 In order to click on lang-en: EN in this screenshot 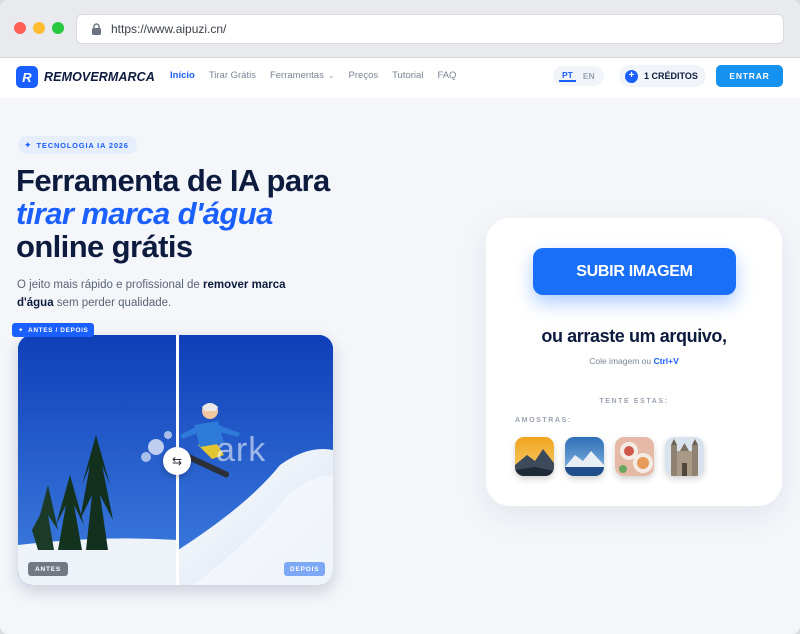, I will do `click(589, 76)`.